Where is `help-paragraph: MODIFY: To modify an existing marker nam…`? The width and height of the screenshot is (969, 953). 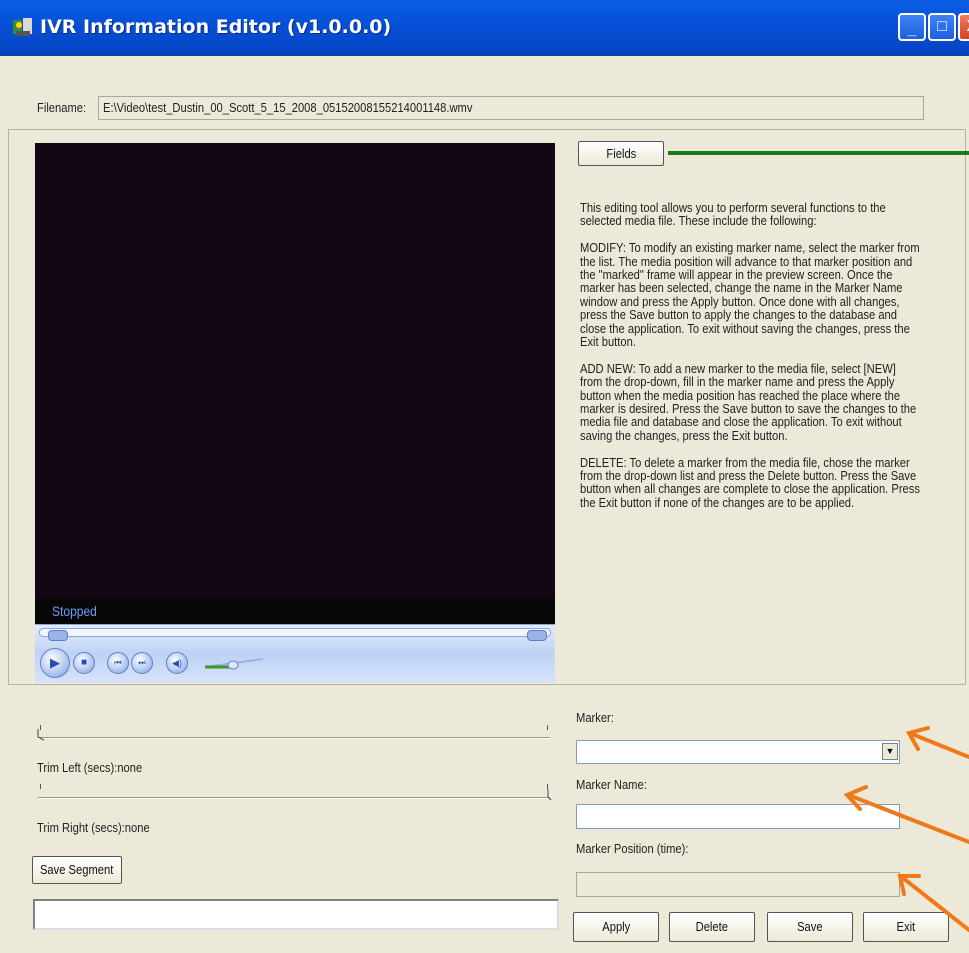 help-paragraph: MODIFY: To modify an existing marker nam… is located at coordinates (750, 295).